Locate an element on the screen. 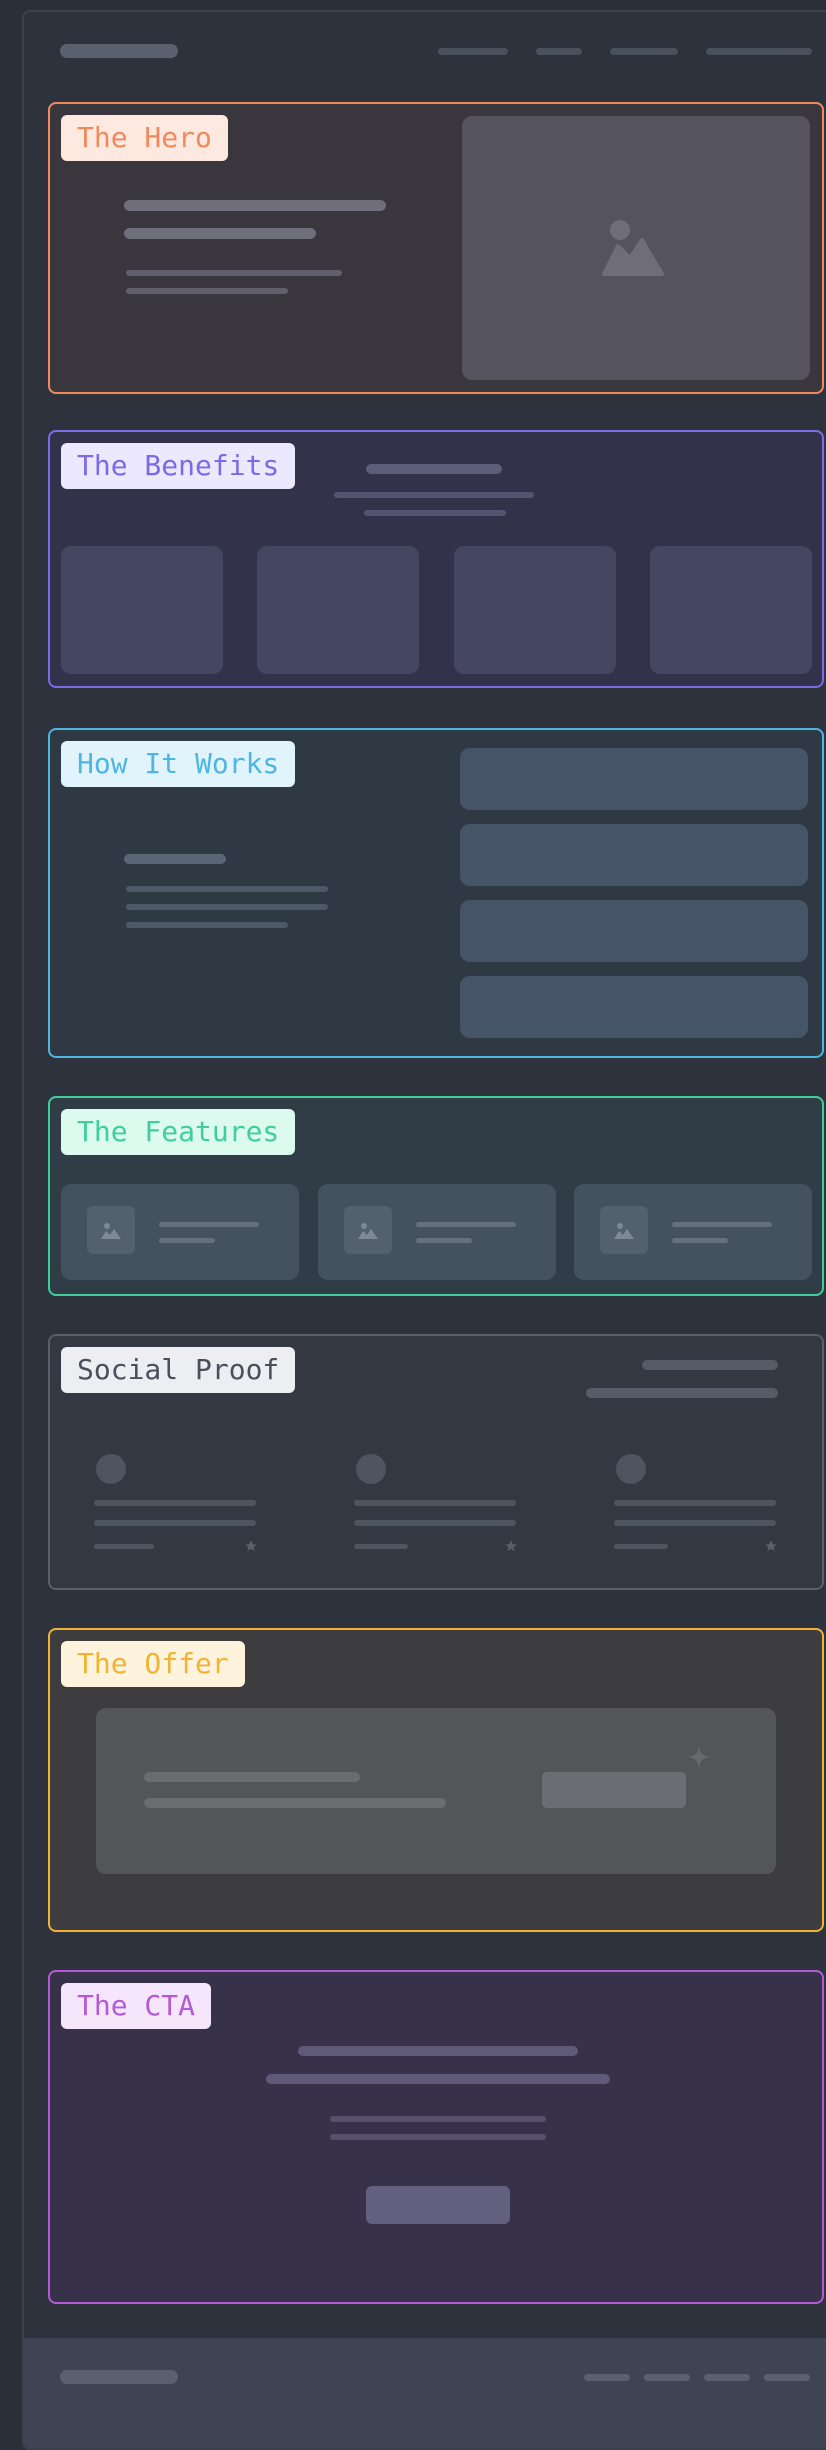 Image resolution: width=826 pixels, height=2450 pixels. footer-logo is located at coordinates (119, 2377).